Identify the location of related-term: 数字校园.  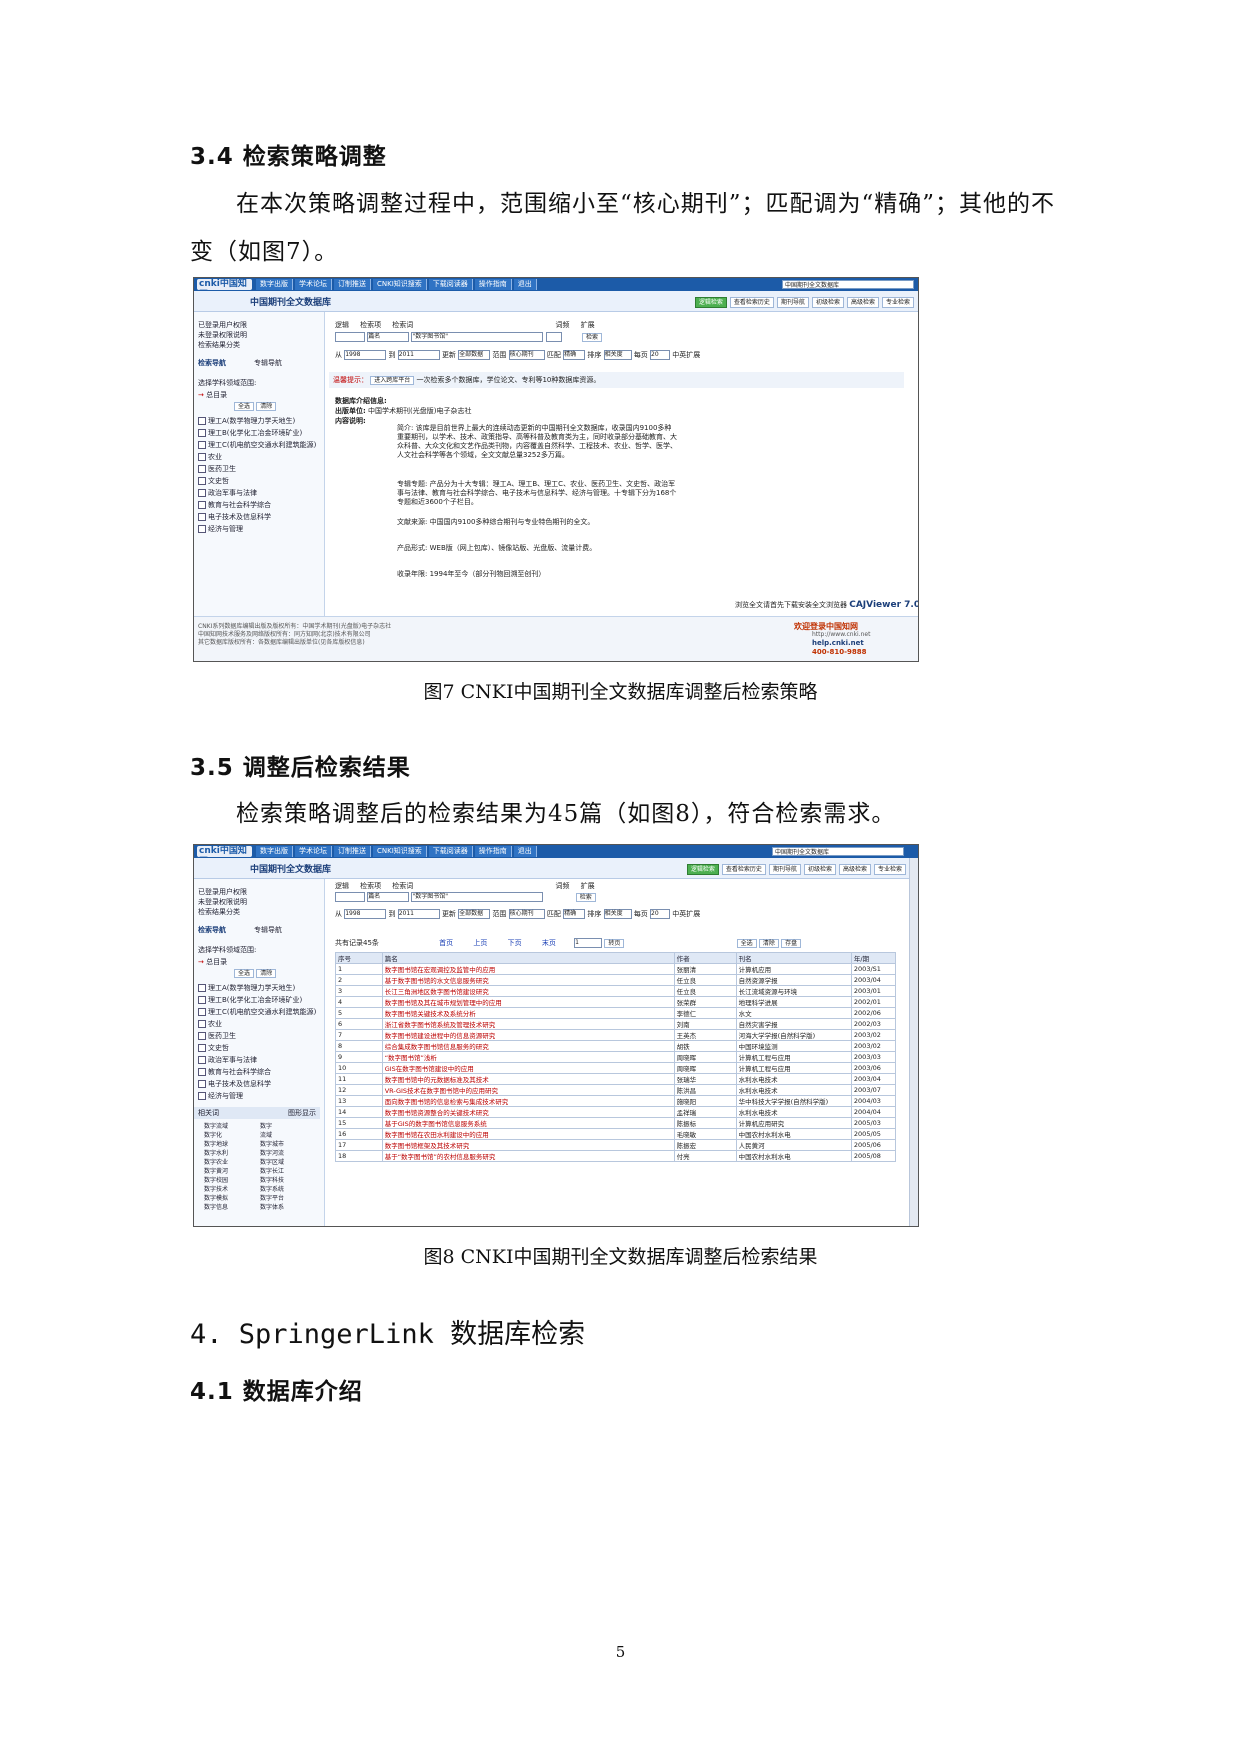
(216, 1179).